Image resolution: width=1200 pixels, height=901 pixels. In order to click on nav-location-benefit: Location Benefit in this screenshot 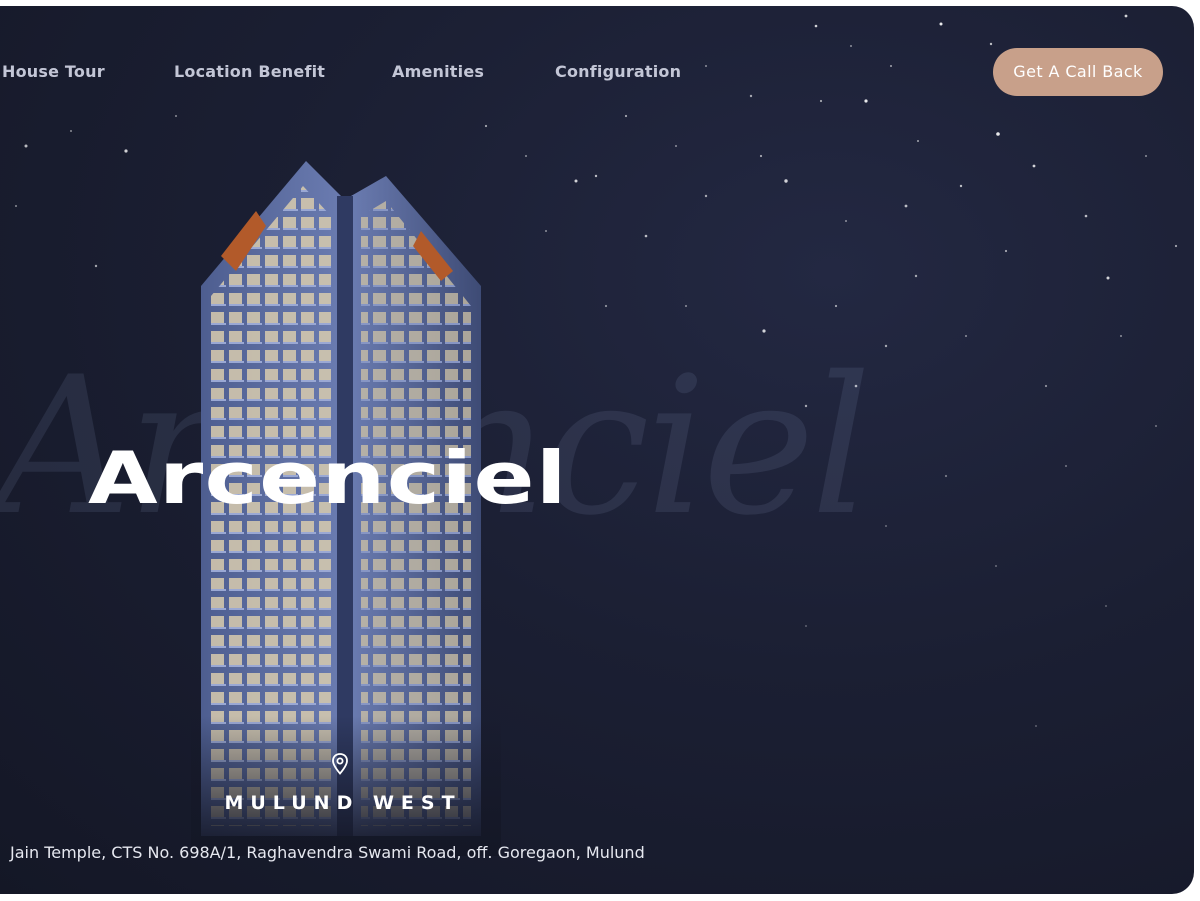, I will do `click(249, 71)`.